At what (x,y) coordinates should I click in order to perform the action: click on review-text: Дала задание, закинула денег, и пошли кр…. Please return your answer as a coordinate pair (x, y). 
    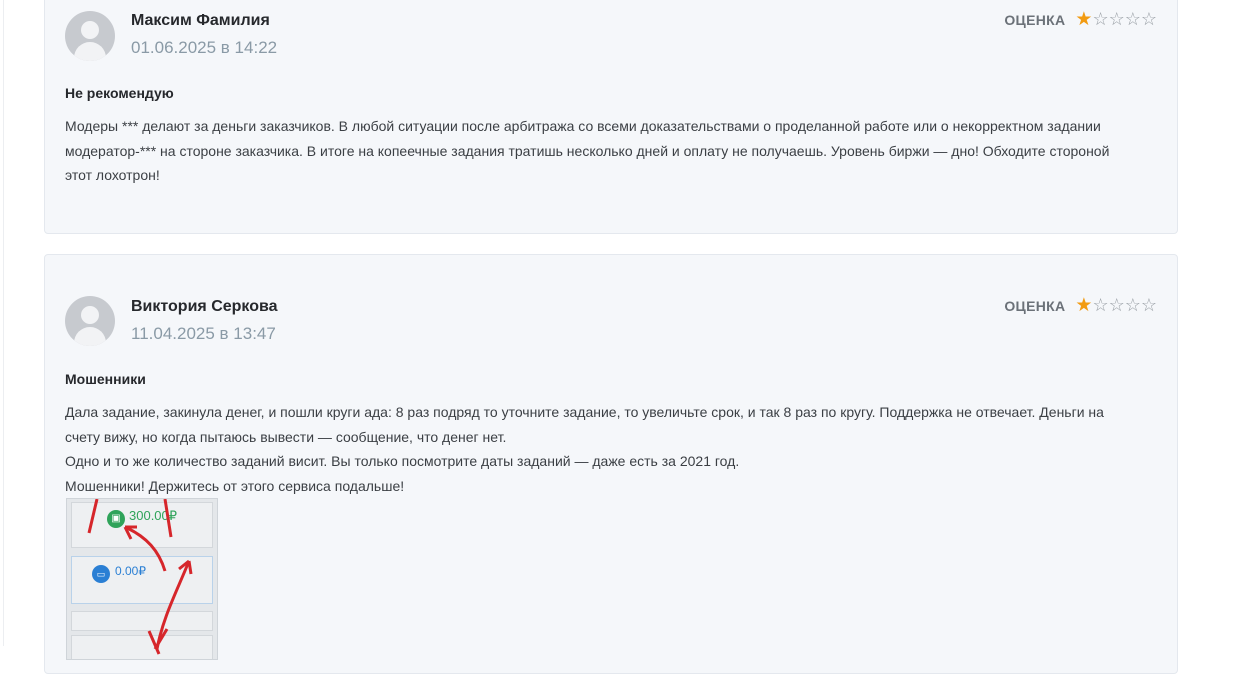
    Looking at the image, I should click on (600, 449).